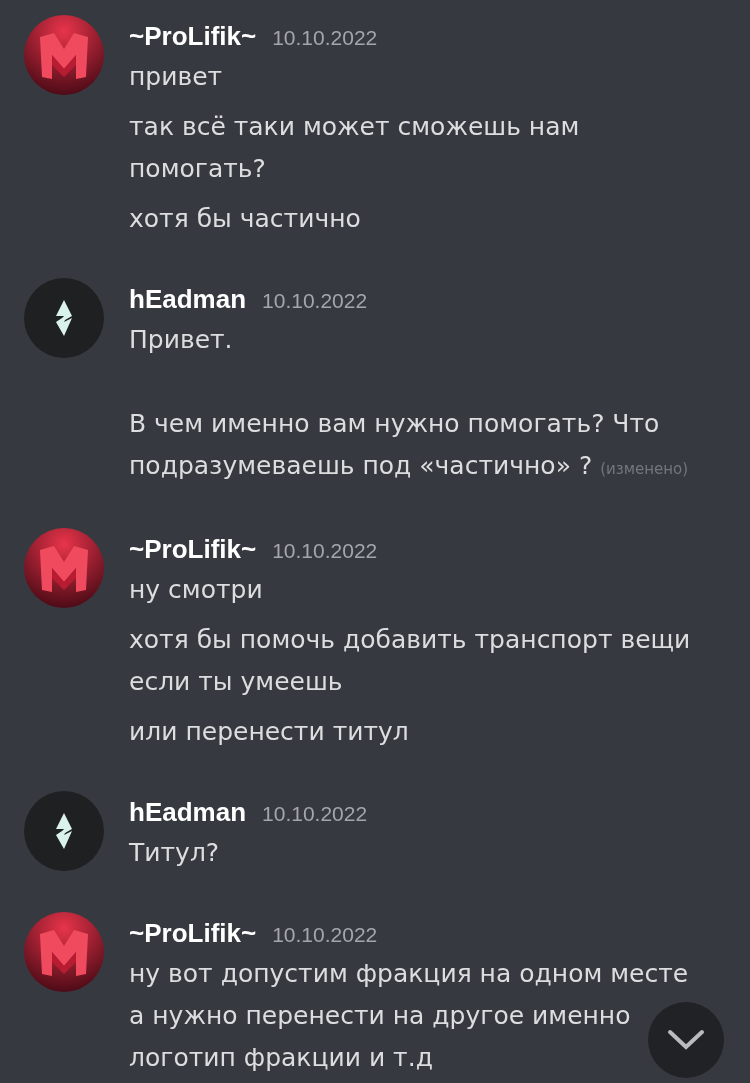 This screenshot has width=750, height=1083. What do you see at coordinates (380, 1015) in the screenshot?
I see `message-text: а нужно перенести на другое именно` at bounding box center [380, 1015].